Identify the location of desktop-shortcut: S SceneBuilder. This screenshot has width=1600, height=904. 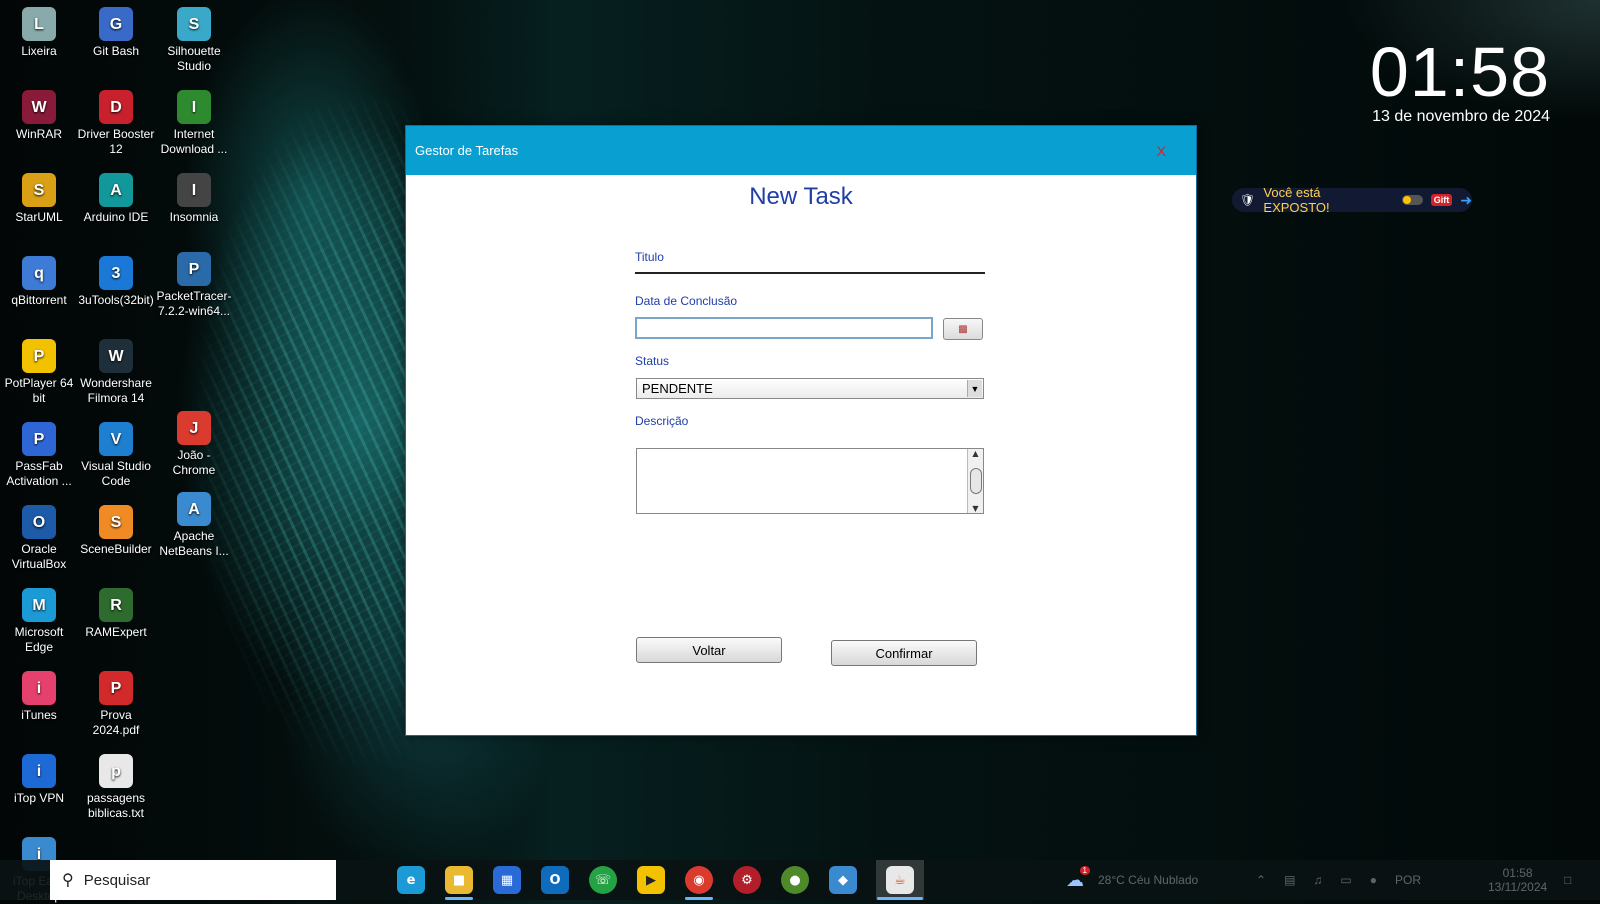
(116, 529).